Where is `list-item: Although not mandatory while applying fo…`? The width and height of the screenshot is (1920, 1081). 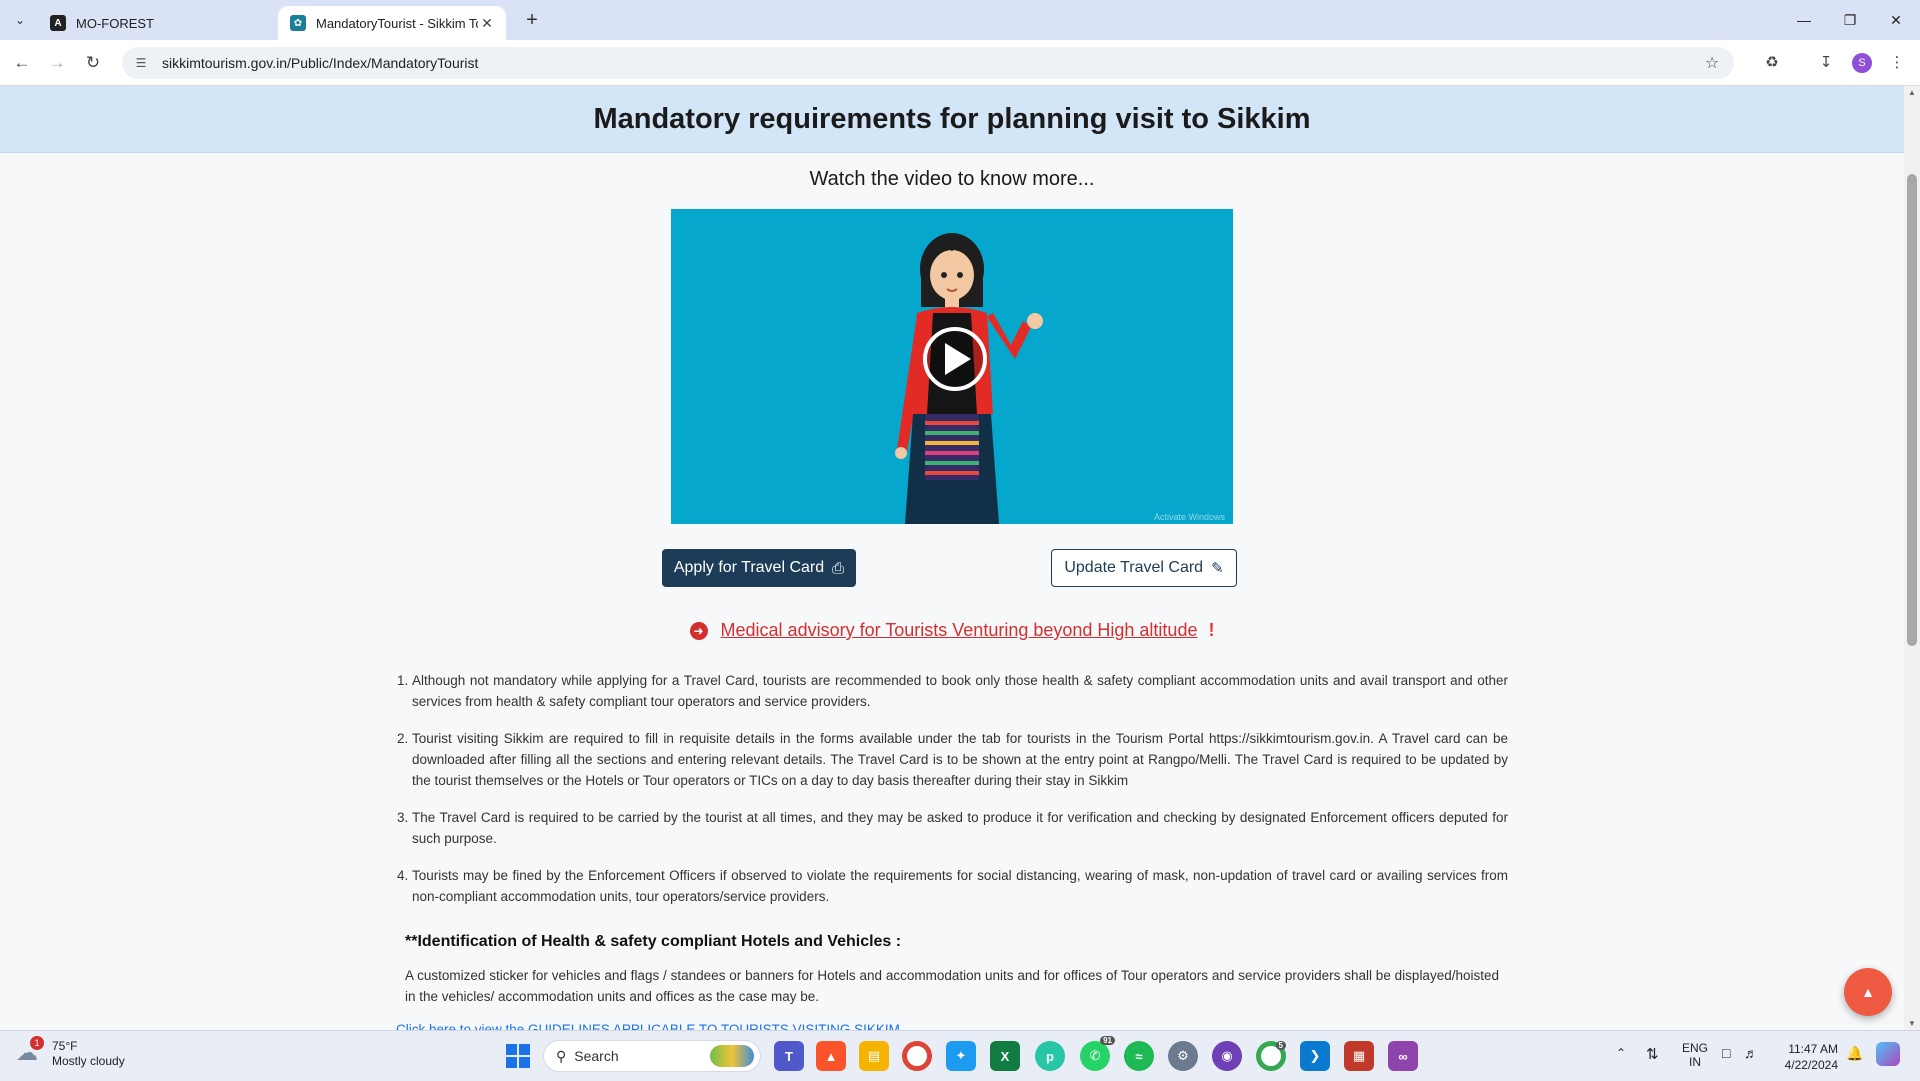
list-item: Although not mandatory while applying fo… is located at coordinates (960, 691).